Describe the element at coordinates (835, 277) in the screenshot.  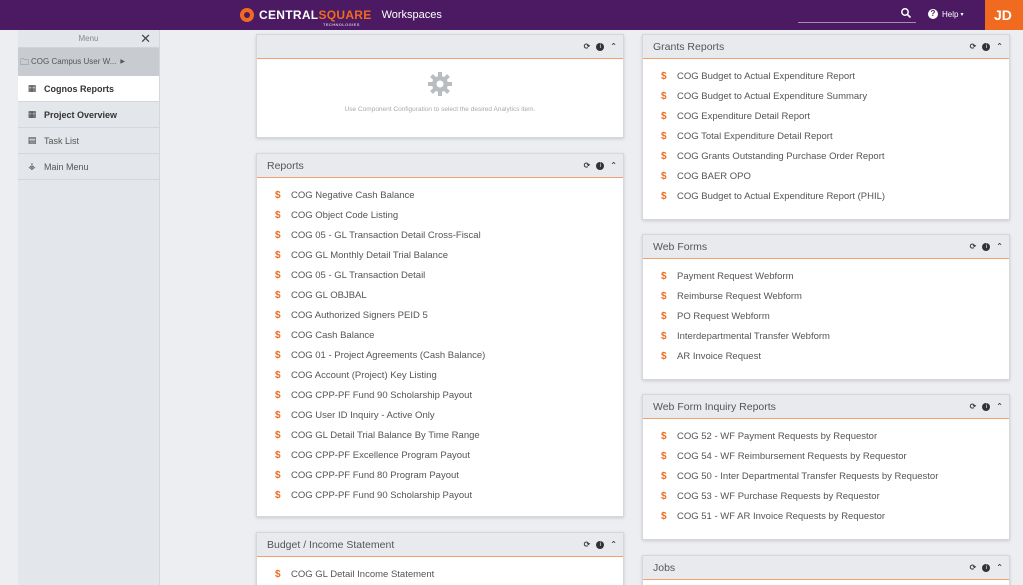
I see `list-item: $ Payment Request Webform` at that location.